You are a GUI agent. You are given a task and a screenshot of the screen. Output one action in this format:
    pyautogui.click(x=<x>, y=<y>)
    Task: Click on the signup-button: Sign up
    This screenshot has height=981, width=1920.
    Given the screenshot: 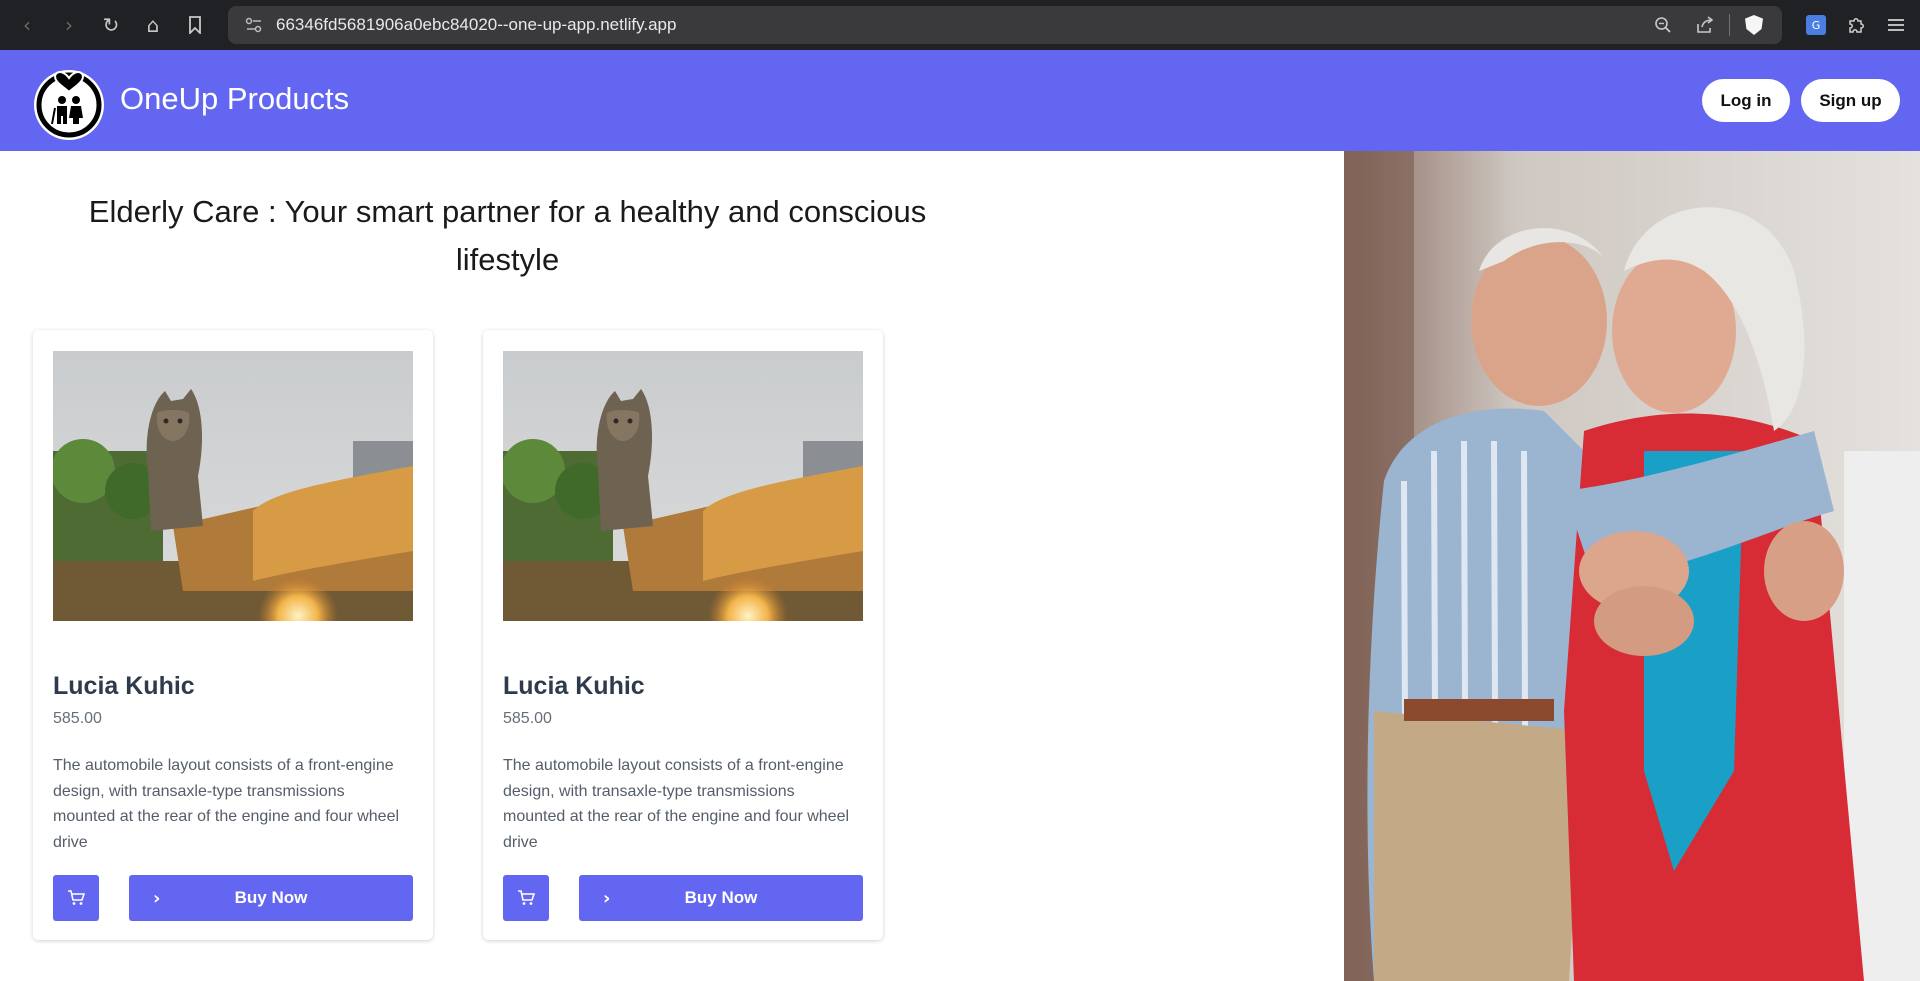 What is the action you would take?
    pyautogui.click(x=1850, y=100)
    